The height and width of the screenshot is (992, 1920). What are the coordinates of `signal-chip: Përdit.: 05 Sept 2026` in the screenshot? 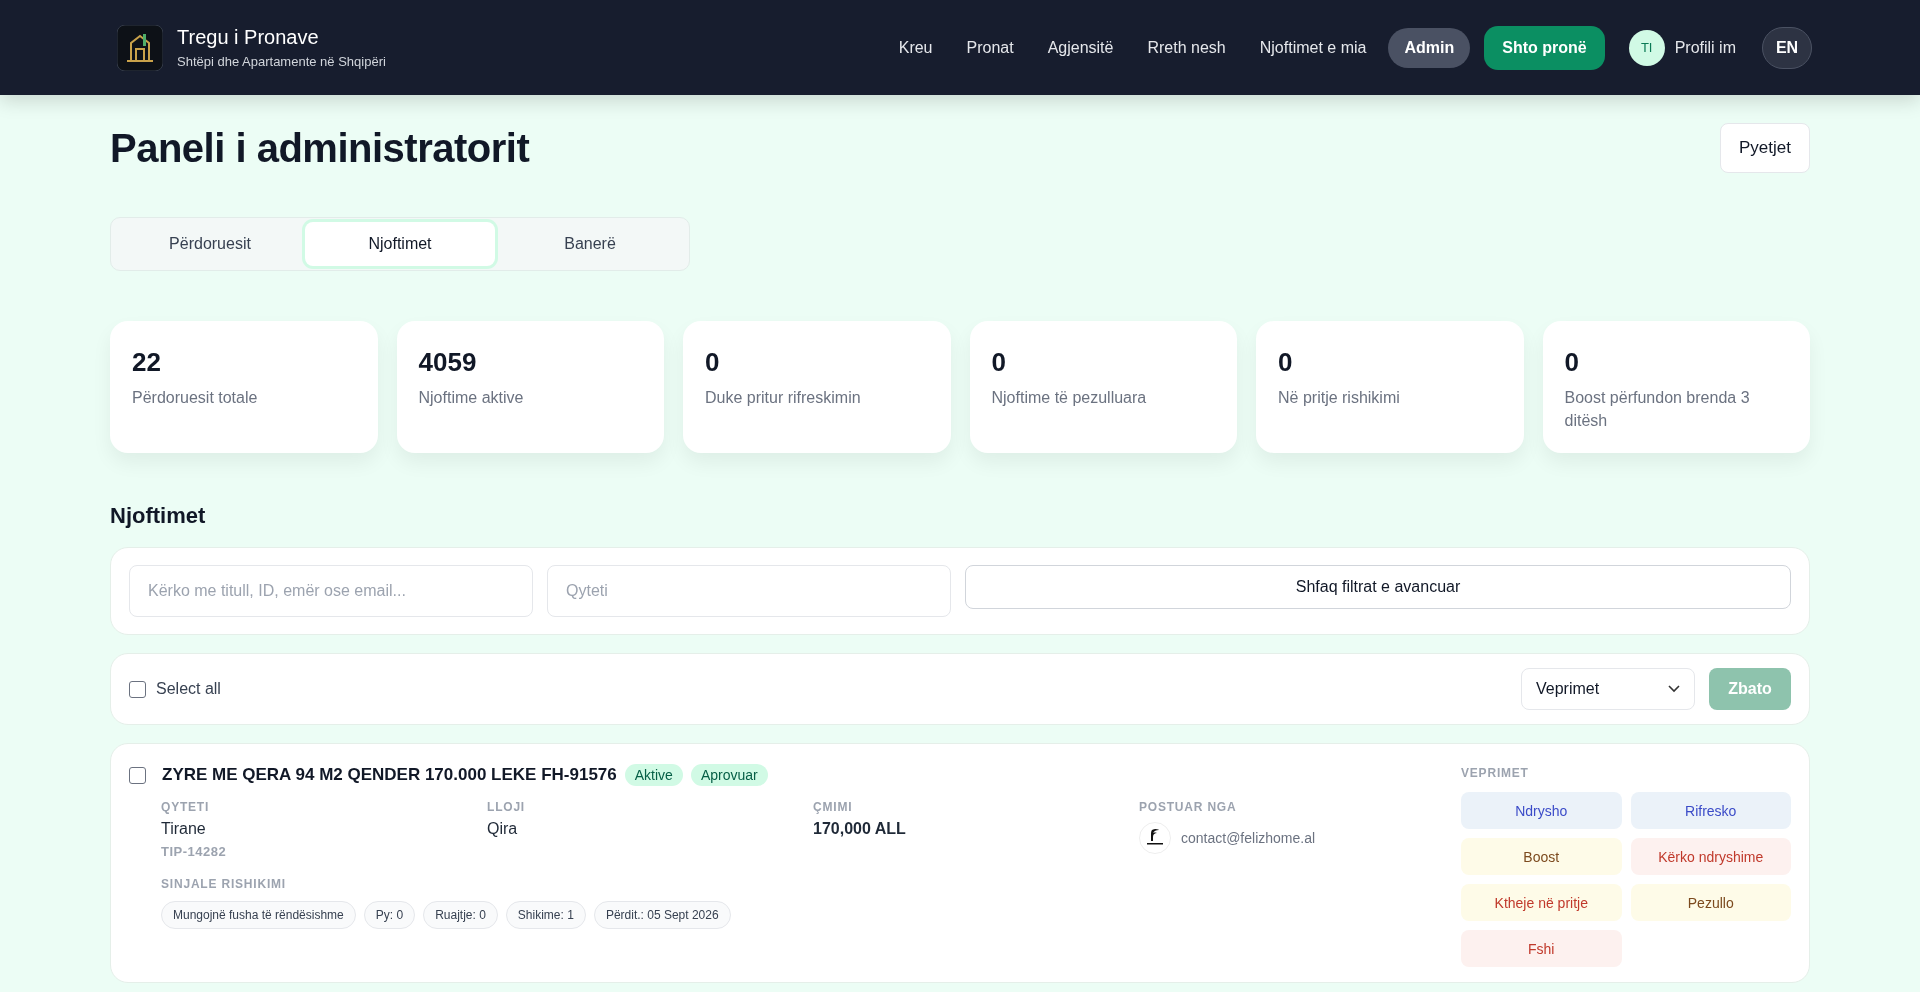 It's located at (662, 915).